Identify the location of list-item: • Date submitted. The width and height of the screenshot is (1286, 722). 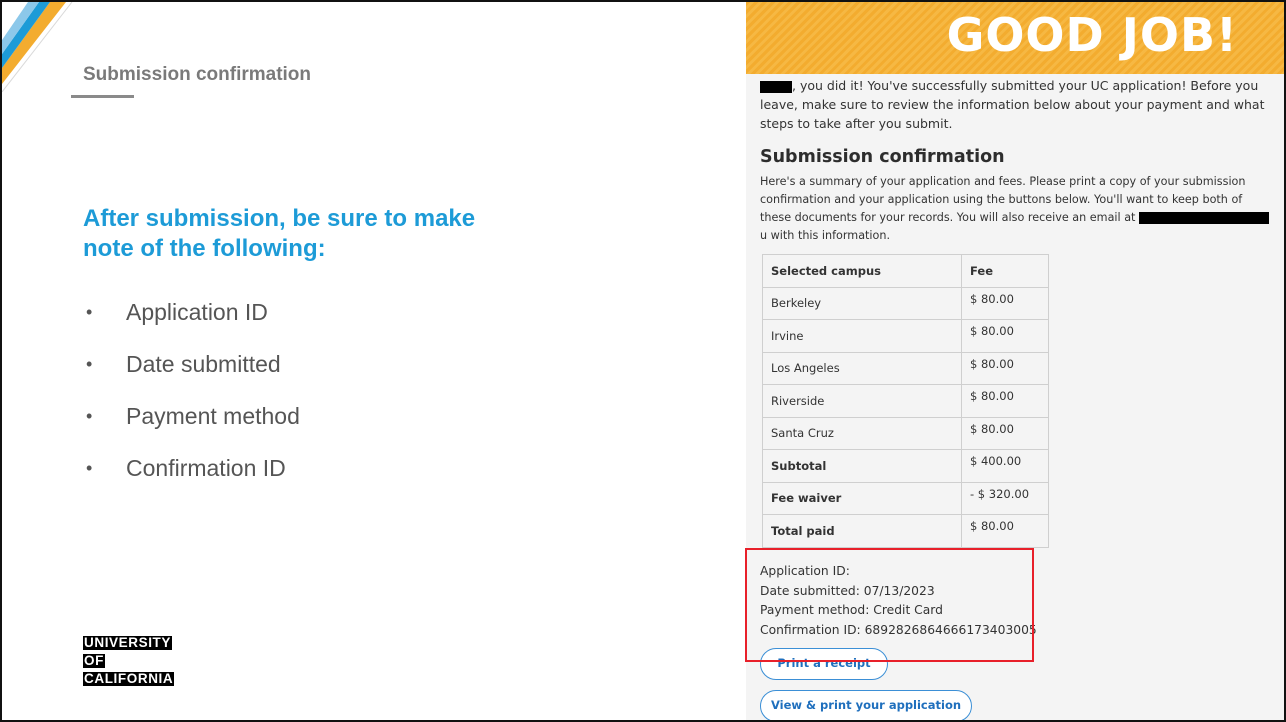
(193, 364).